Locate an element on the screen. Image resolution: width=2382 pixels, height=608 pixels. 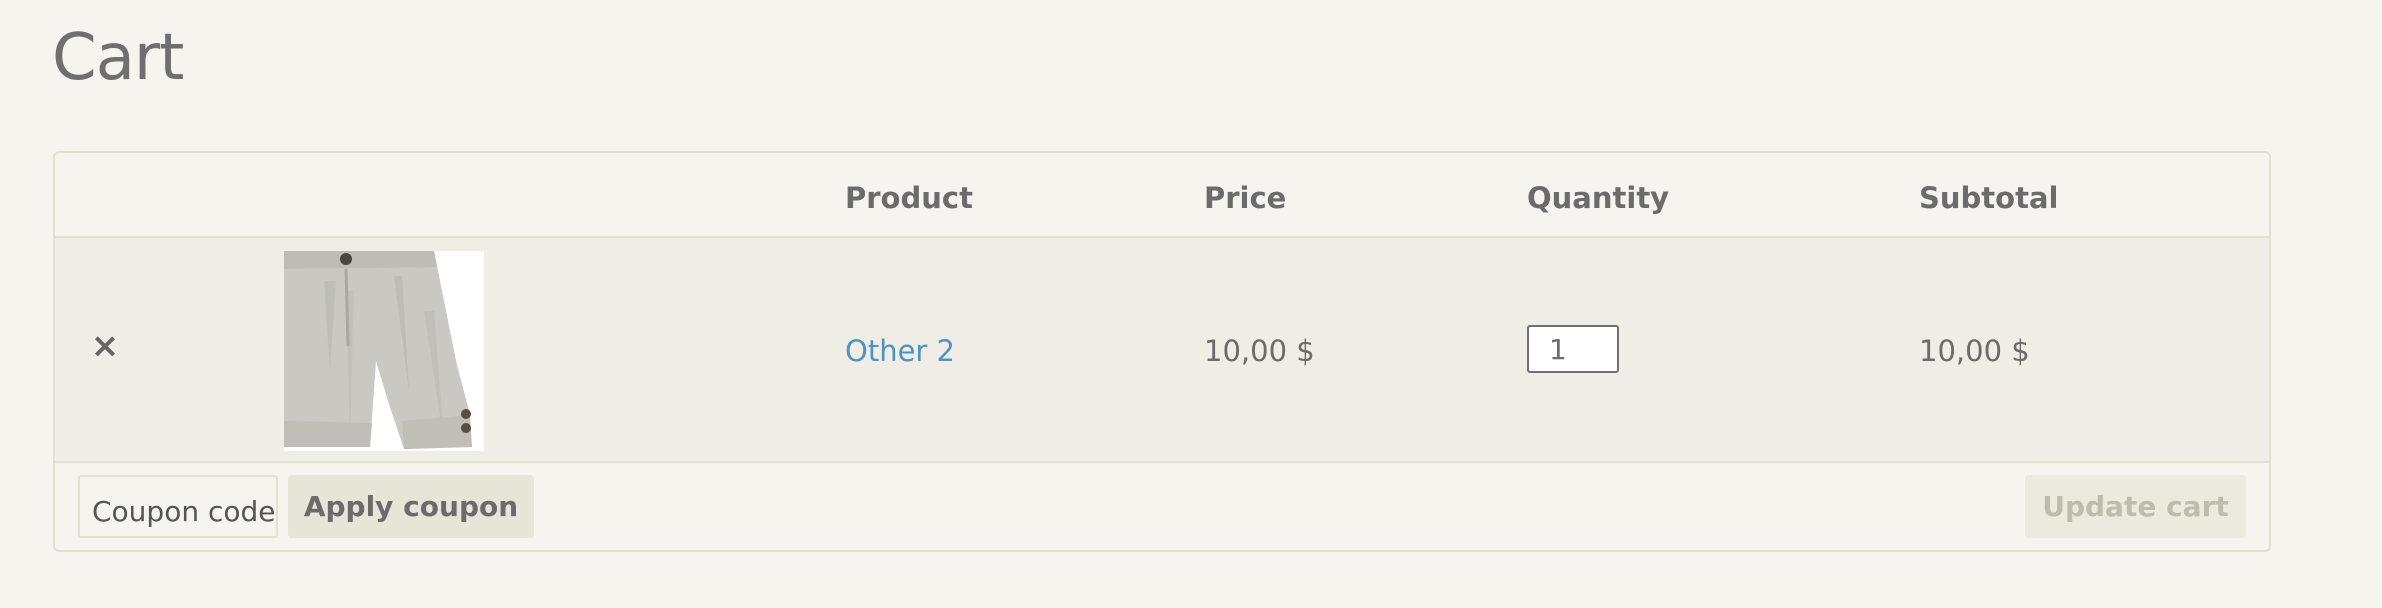
coupon-code-input is located at coordinates (178, 506).